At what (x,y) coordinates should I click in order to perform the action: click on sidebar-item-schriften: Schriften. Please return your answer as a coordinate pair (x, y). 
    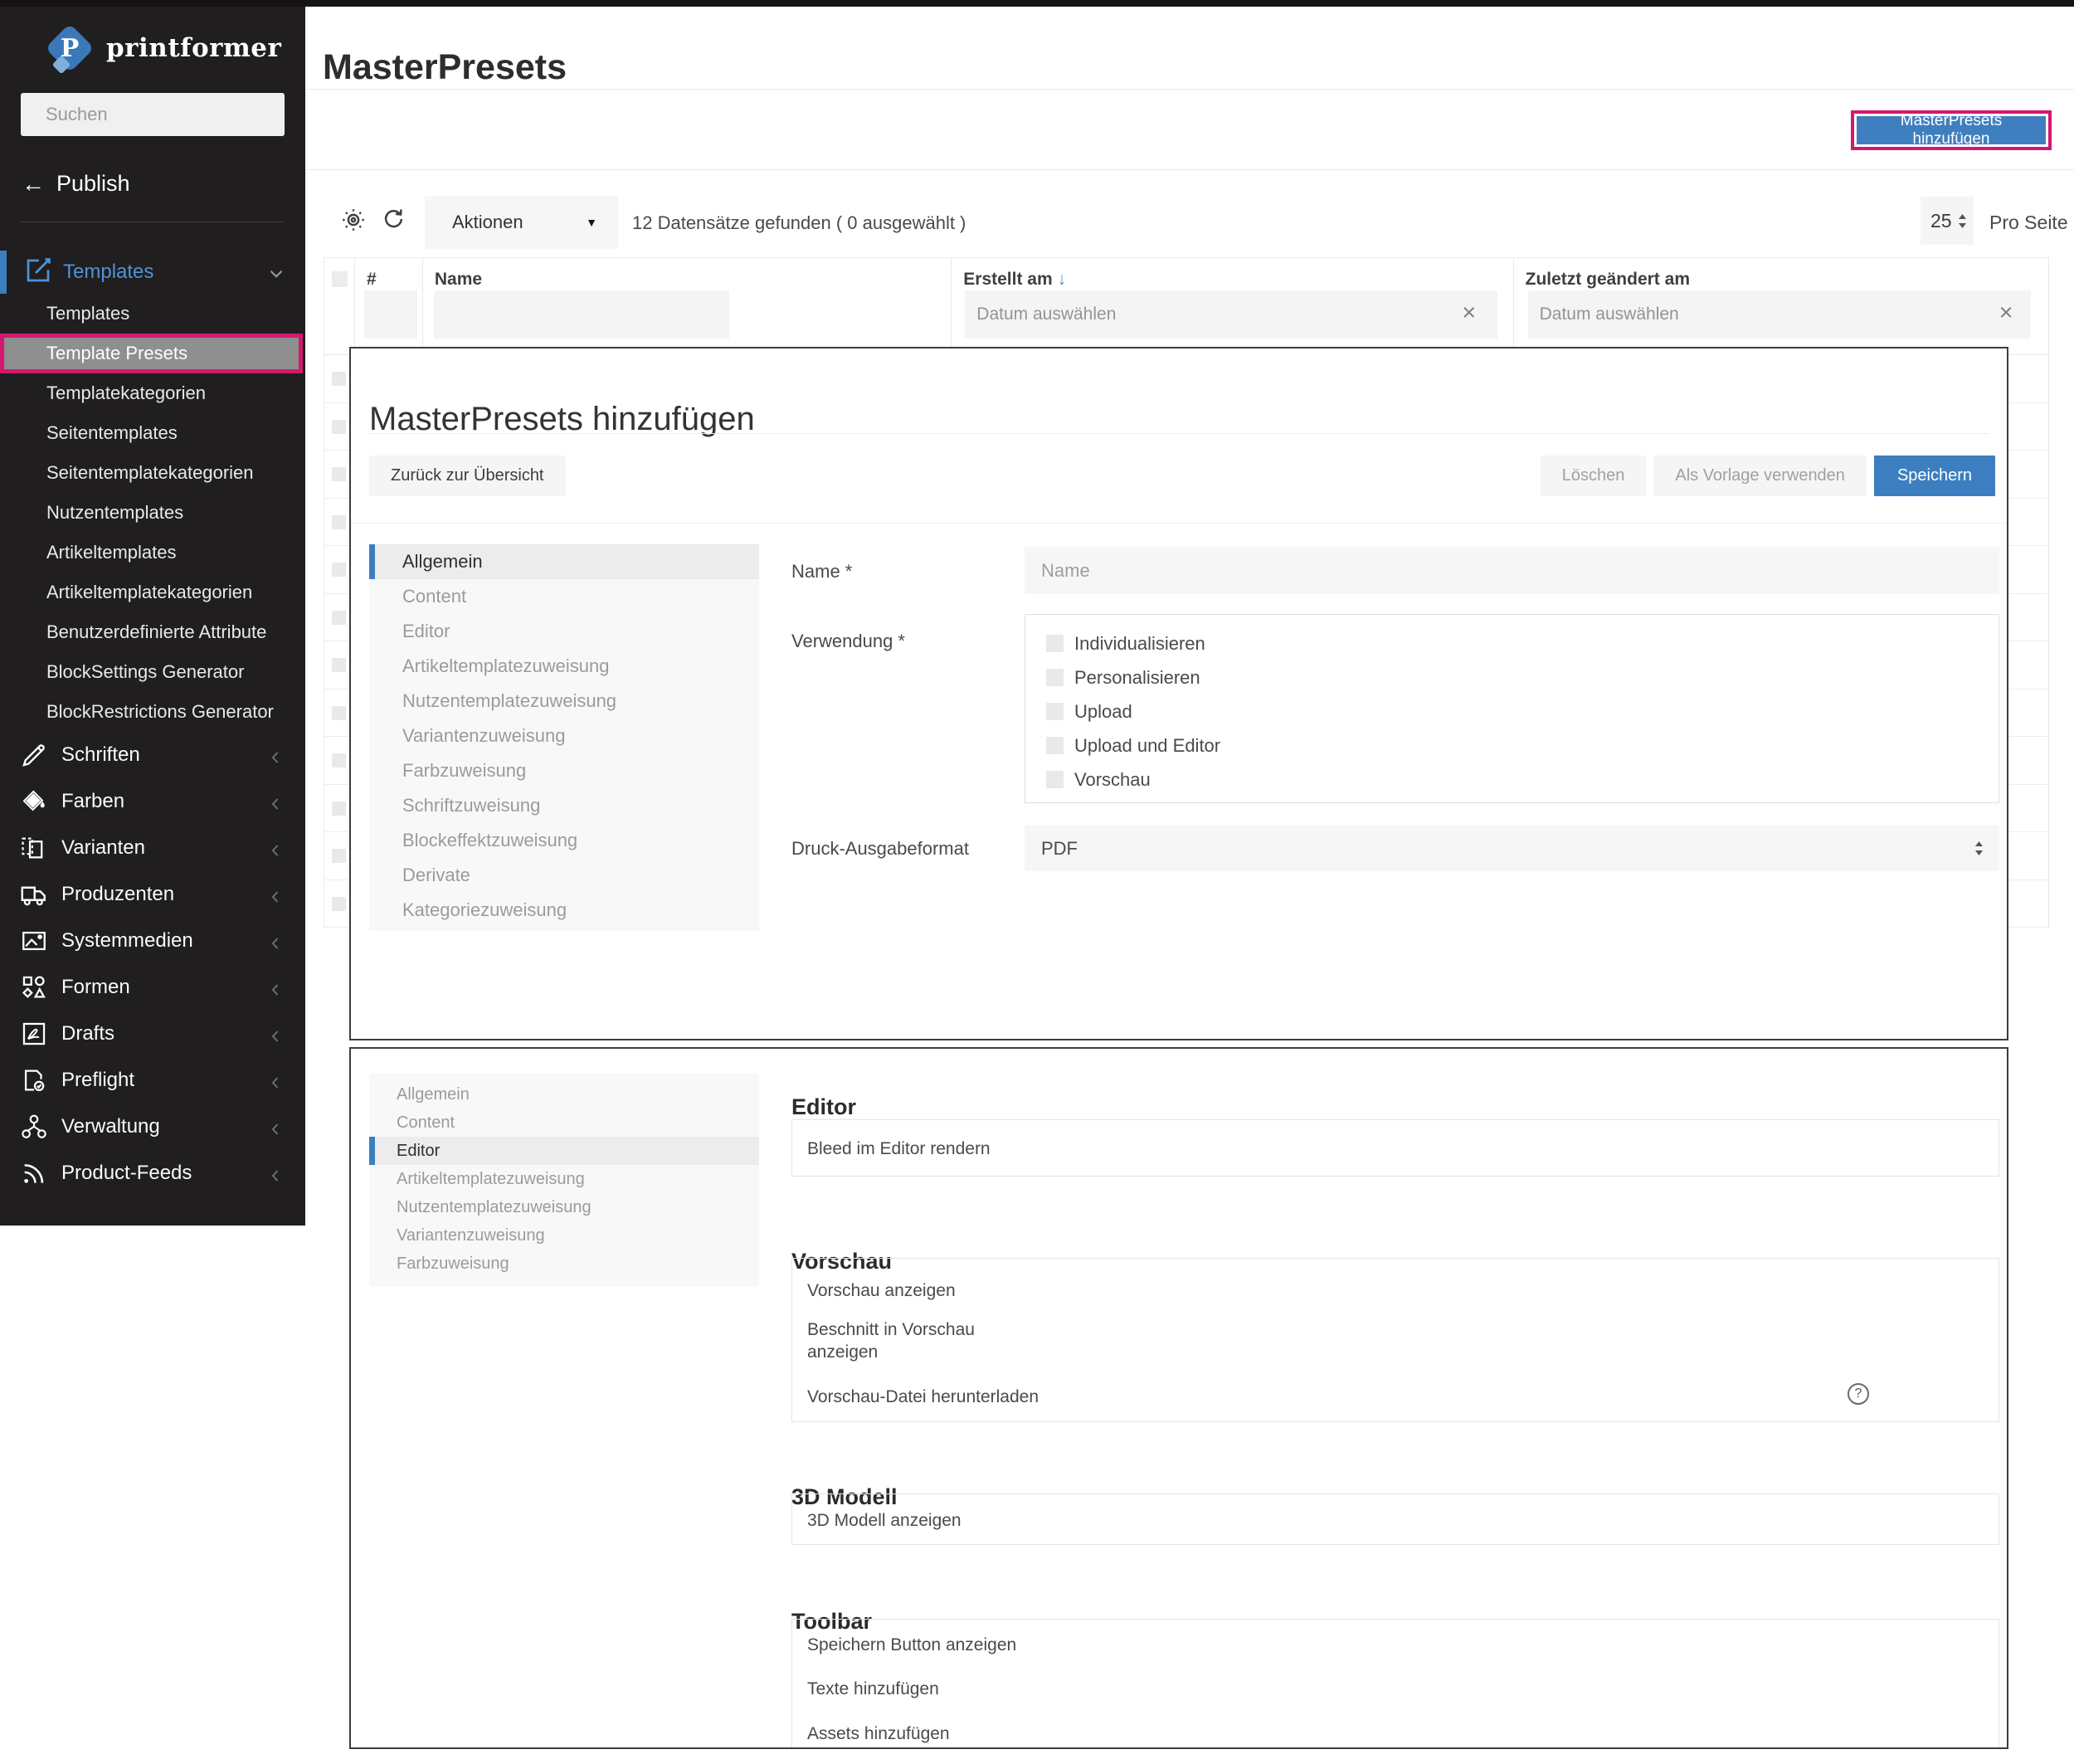
    Looking at the image, I should click on (152, 755).